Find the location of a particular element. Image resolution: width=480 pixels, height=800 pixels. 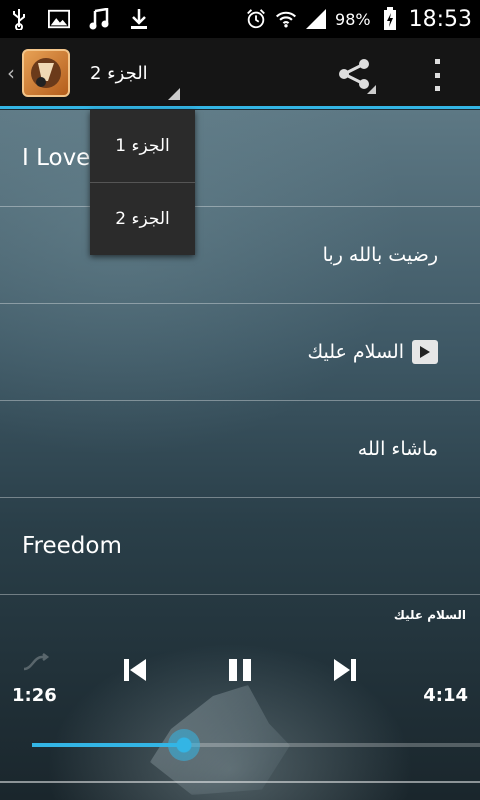

dropdown-item-part-2: الجزء 2 is located at coordinates (142, 219).